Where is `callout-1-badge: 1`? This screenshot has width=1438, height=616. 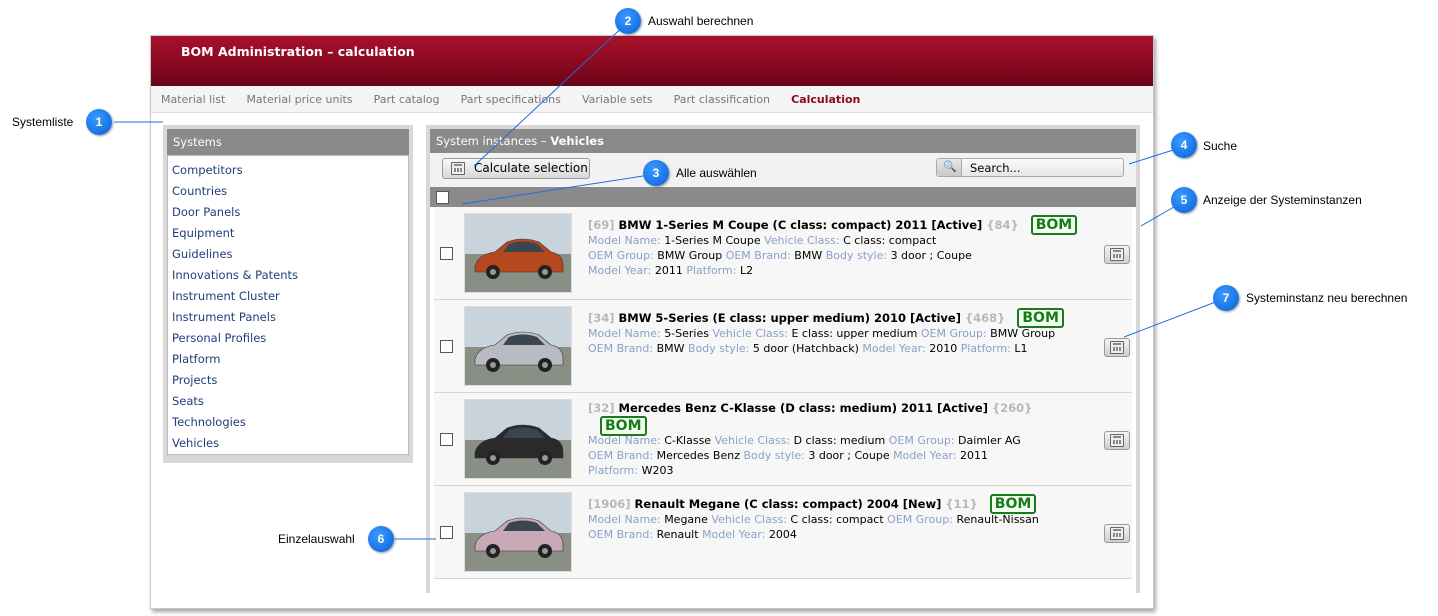
callout-1-badge: 1 is located at coordinates (99, 122).